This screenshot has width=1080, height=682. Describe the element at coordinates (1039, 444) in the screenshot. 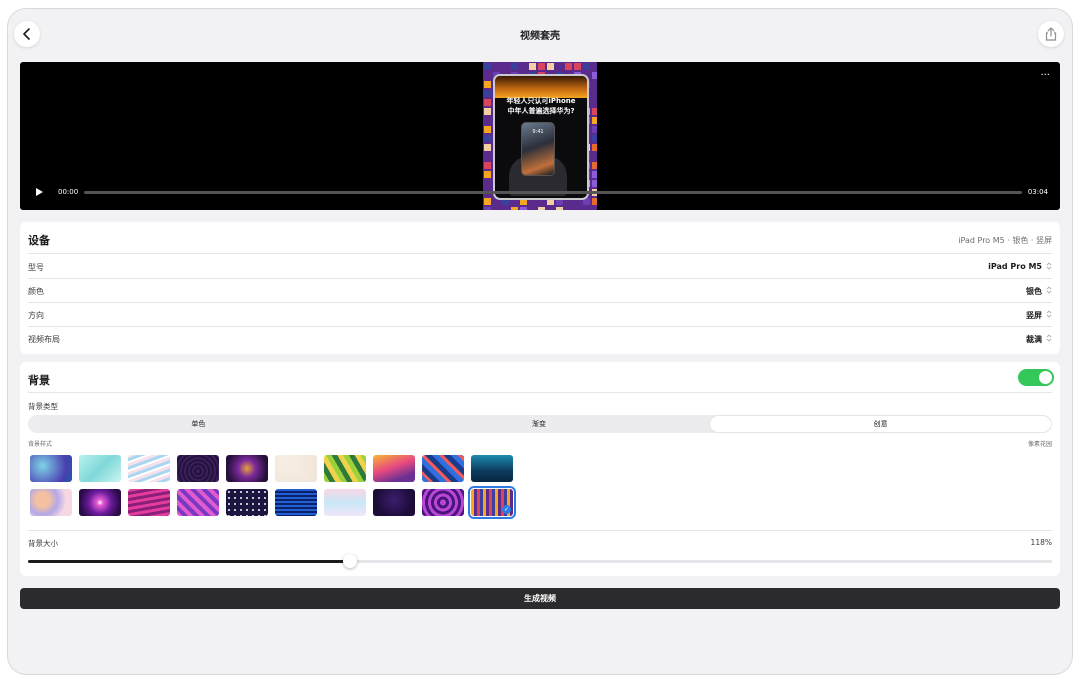

I see `selected-style-name: 像素花园` at that location.